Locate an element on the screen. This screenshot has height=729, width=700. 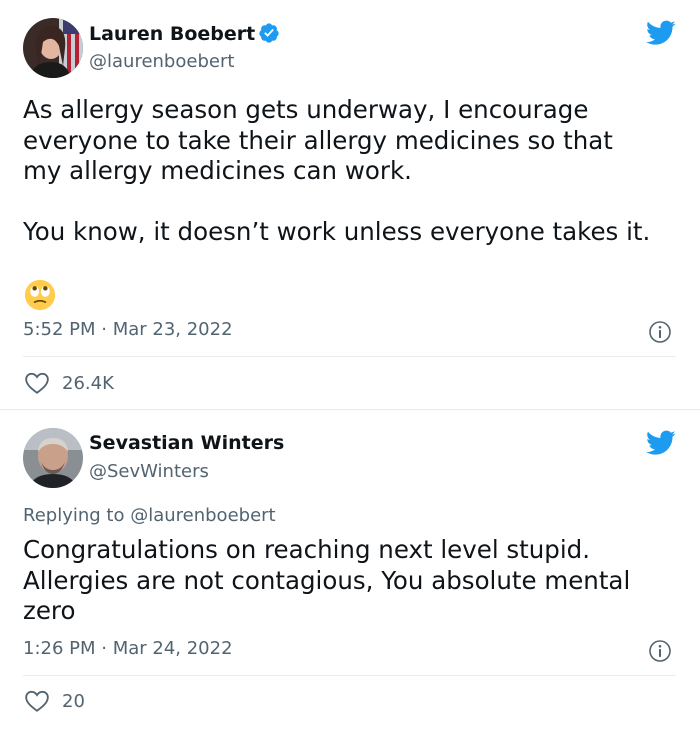
author-name: Lauren Boebert is located at coordinates (184, 33).